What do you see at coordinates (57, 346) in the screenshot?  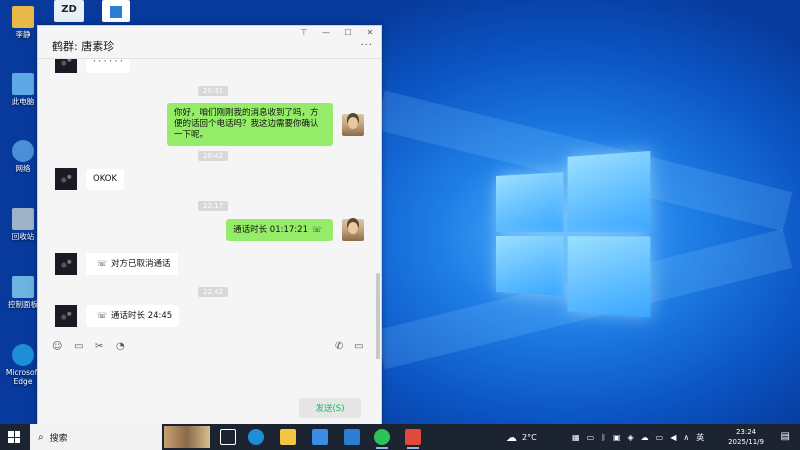 I see `emoji-icon: ☺` at bounding box center [57, 346].